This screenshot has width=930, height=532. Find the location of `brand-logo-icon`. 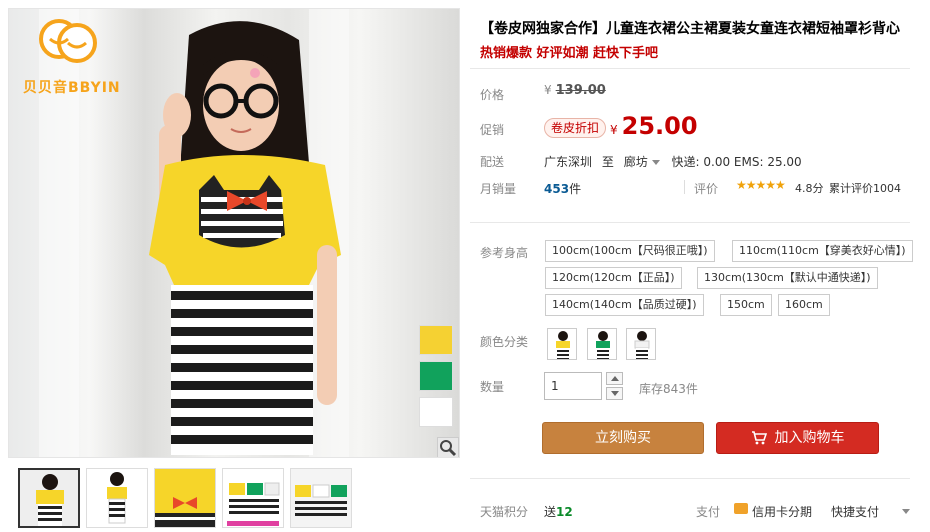

brand-logo-icon is located at coordinates (68, 41).